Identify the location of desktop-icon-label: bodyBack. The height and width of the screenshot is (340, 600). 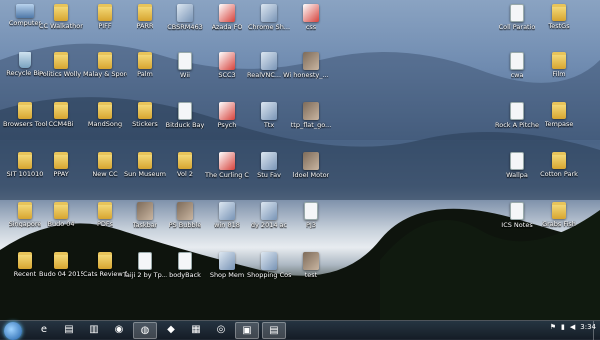
(185, 275).